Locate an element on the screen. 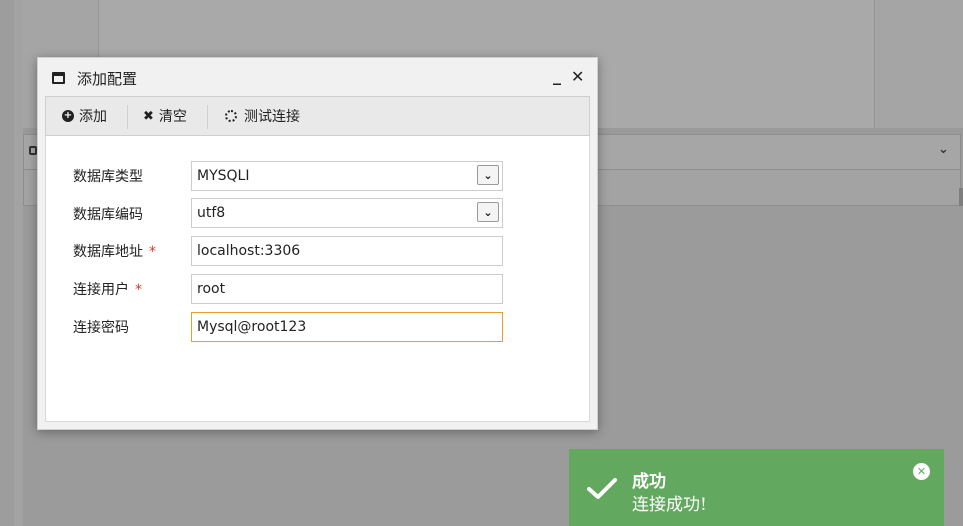 The width and height of the screenshot is (963, 526). close-button: ✕ is located at coordinates (577, 76).